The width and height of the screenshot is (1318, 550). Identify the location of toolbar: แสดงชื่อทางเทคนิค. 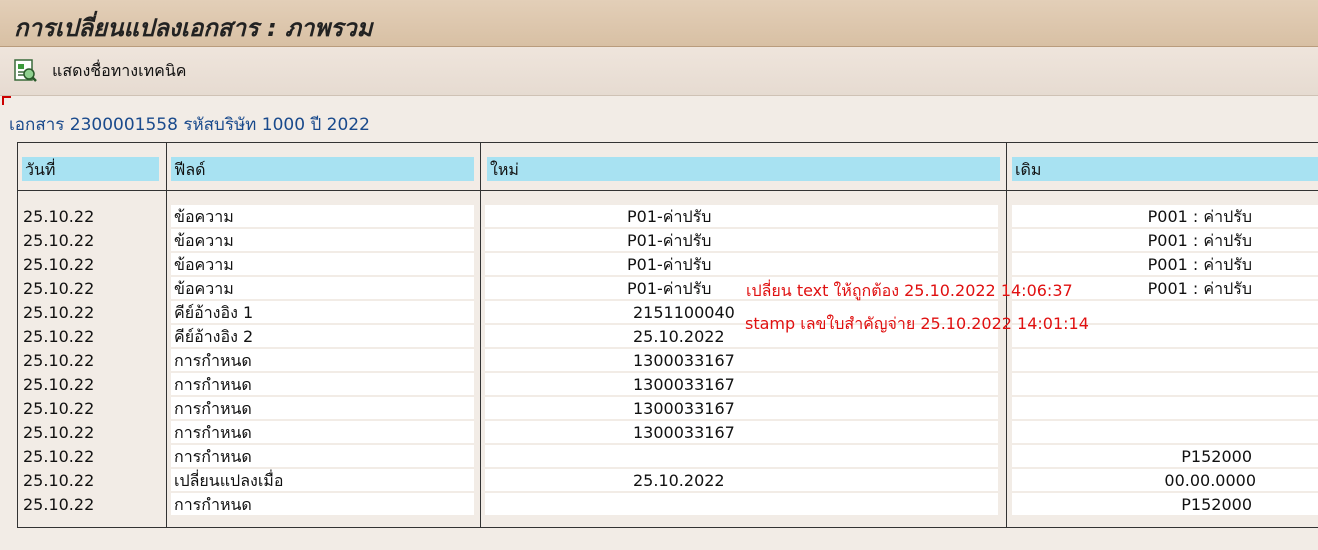
(659, 71).